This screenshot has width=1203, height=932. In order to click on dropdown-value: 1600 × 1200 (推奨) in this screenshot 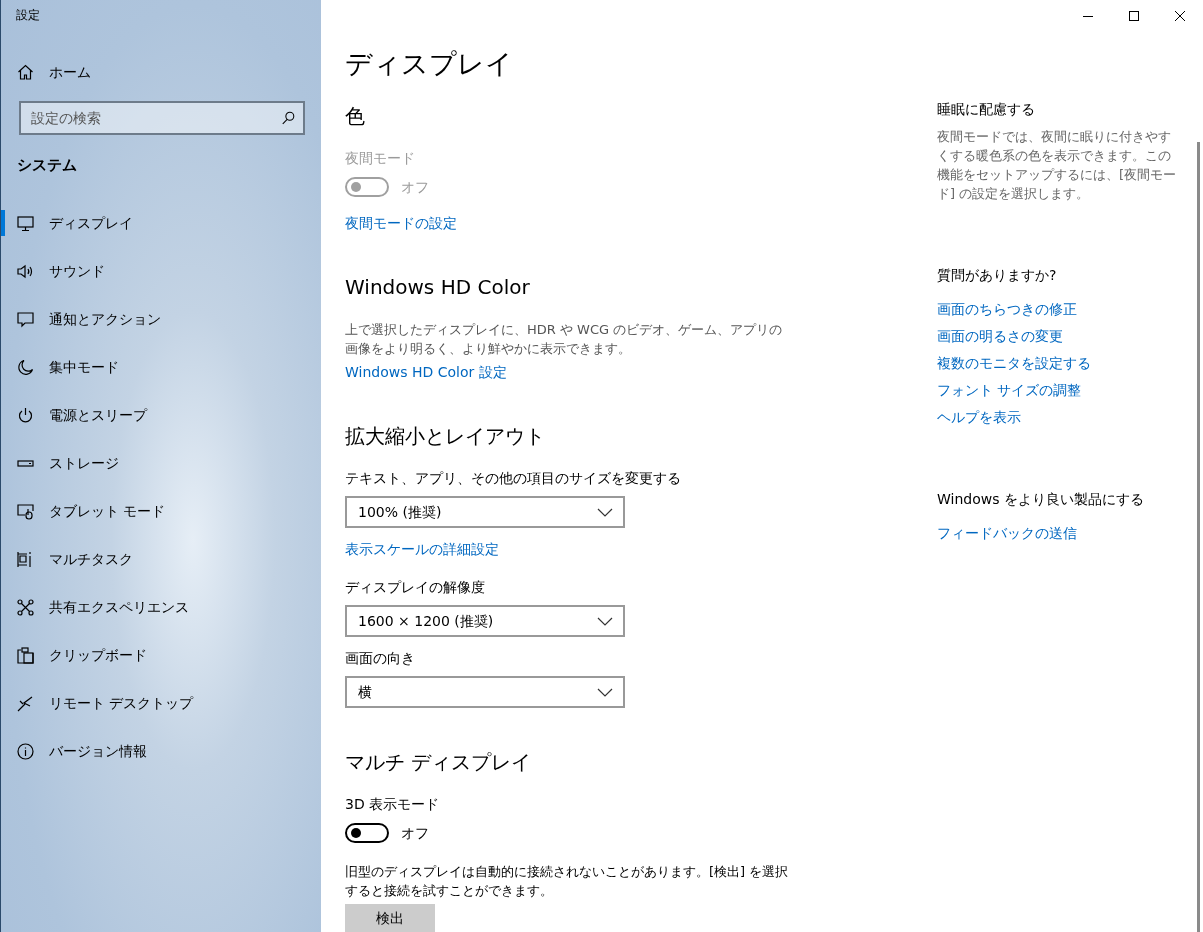, I will do `click(426, 621)`.